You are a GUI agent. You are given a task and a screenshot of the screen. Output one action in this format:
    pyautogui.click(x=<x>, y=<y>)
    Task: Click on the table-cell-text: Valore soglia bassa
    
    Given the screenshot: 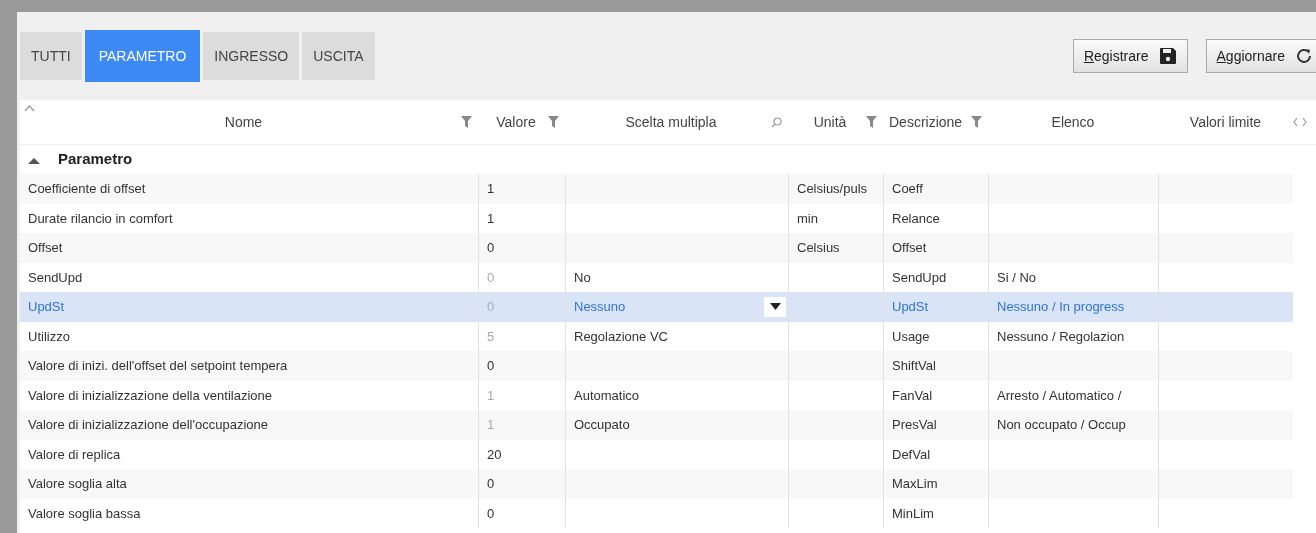 What is the action you would take?
    pyautogui.click(x=84, y=513)
    